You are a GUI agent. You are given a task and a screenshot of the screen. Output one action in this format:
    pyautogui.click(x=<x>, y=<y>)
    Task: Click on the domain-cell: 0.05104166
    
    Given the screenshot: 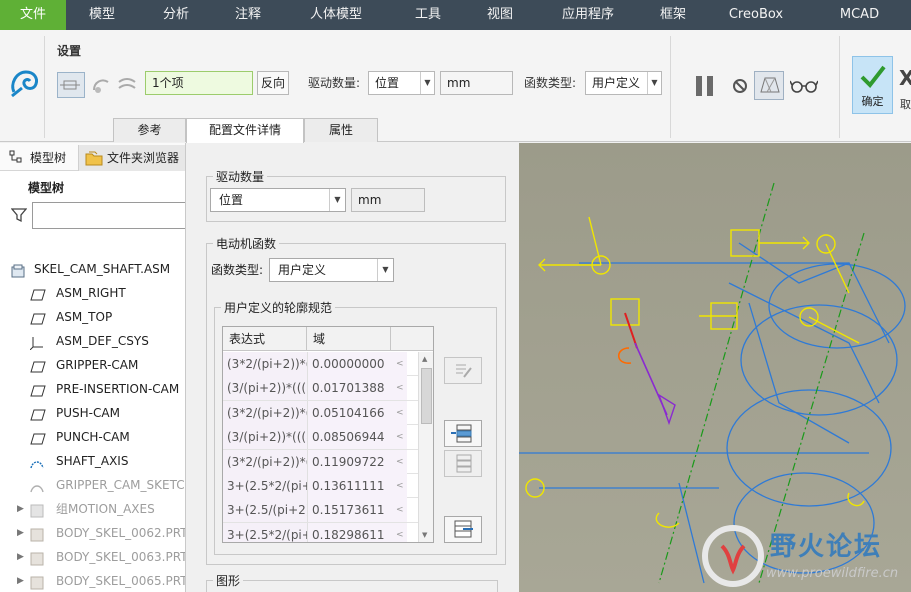 What is the action you would take?
    pyautogui.click(x=349, y=412)
    